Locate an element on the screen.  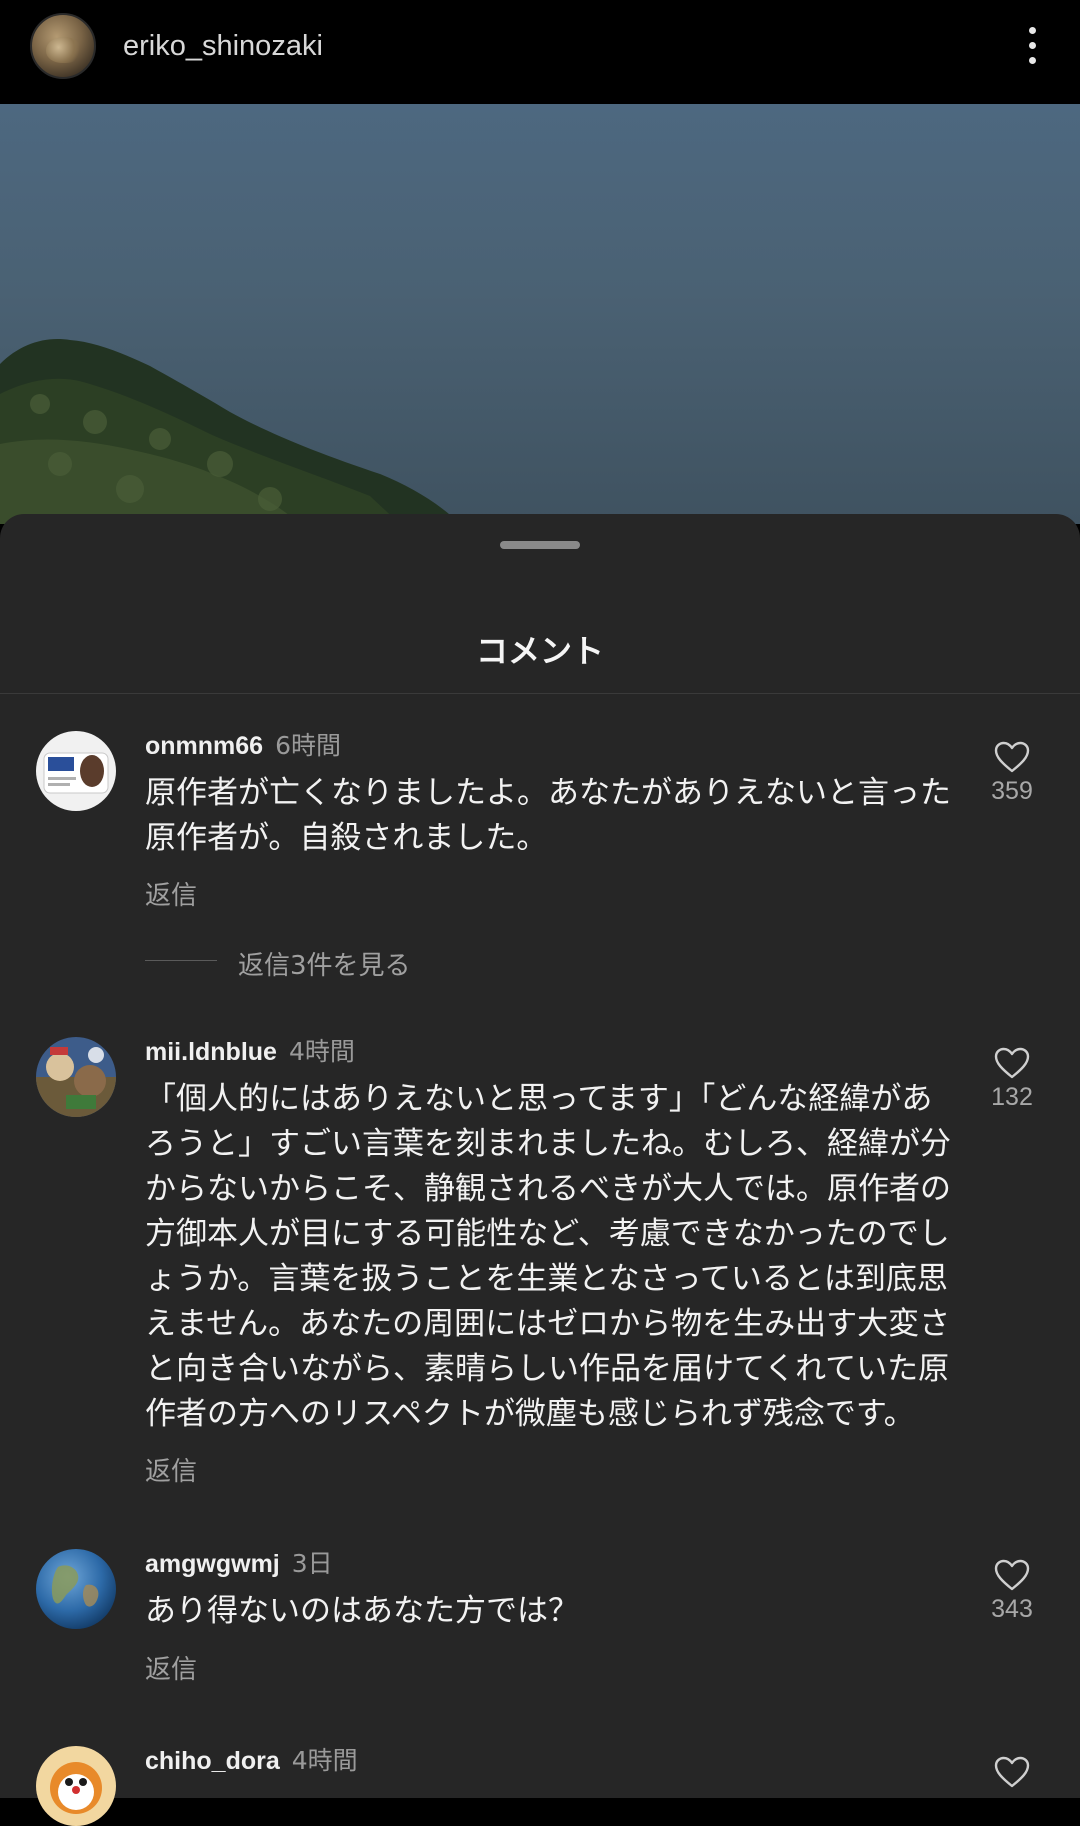
divider is located at coordinates (540, 693).